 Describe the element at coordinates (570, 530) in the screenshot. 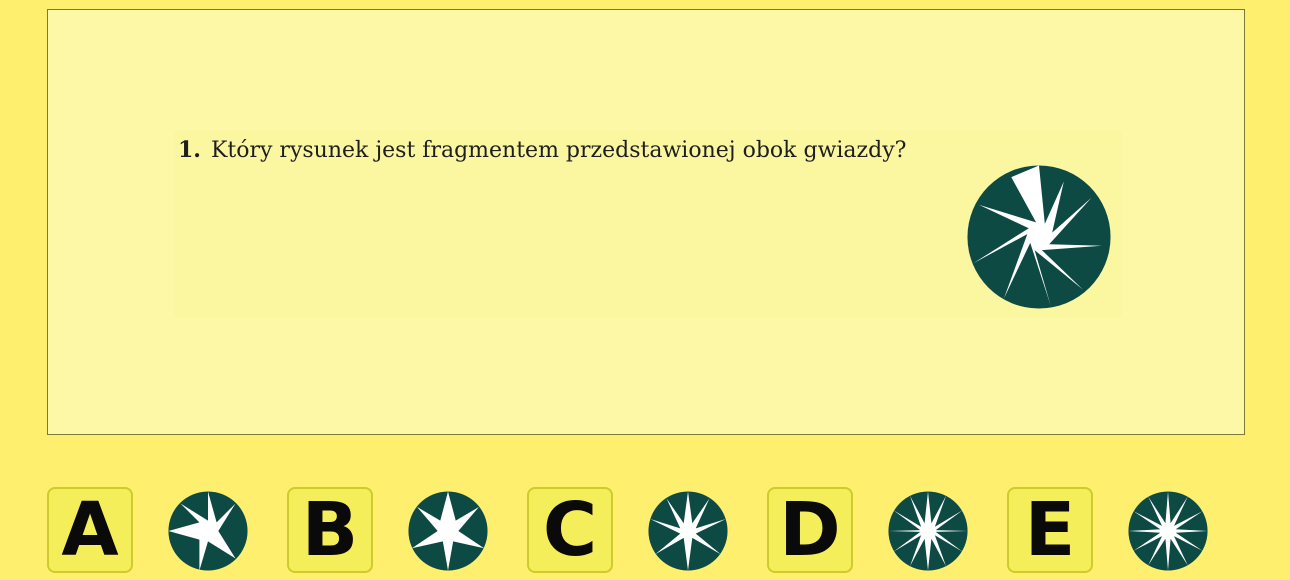

I see `answer-c-button: C` at that location.